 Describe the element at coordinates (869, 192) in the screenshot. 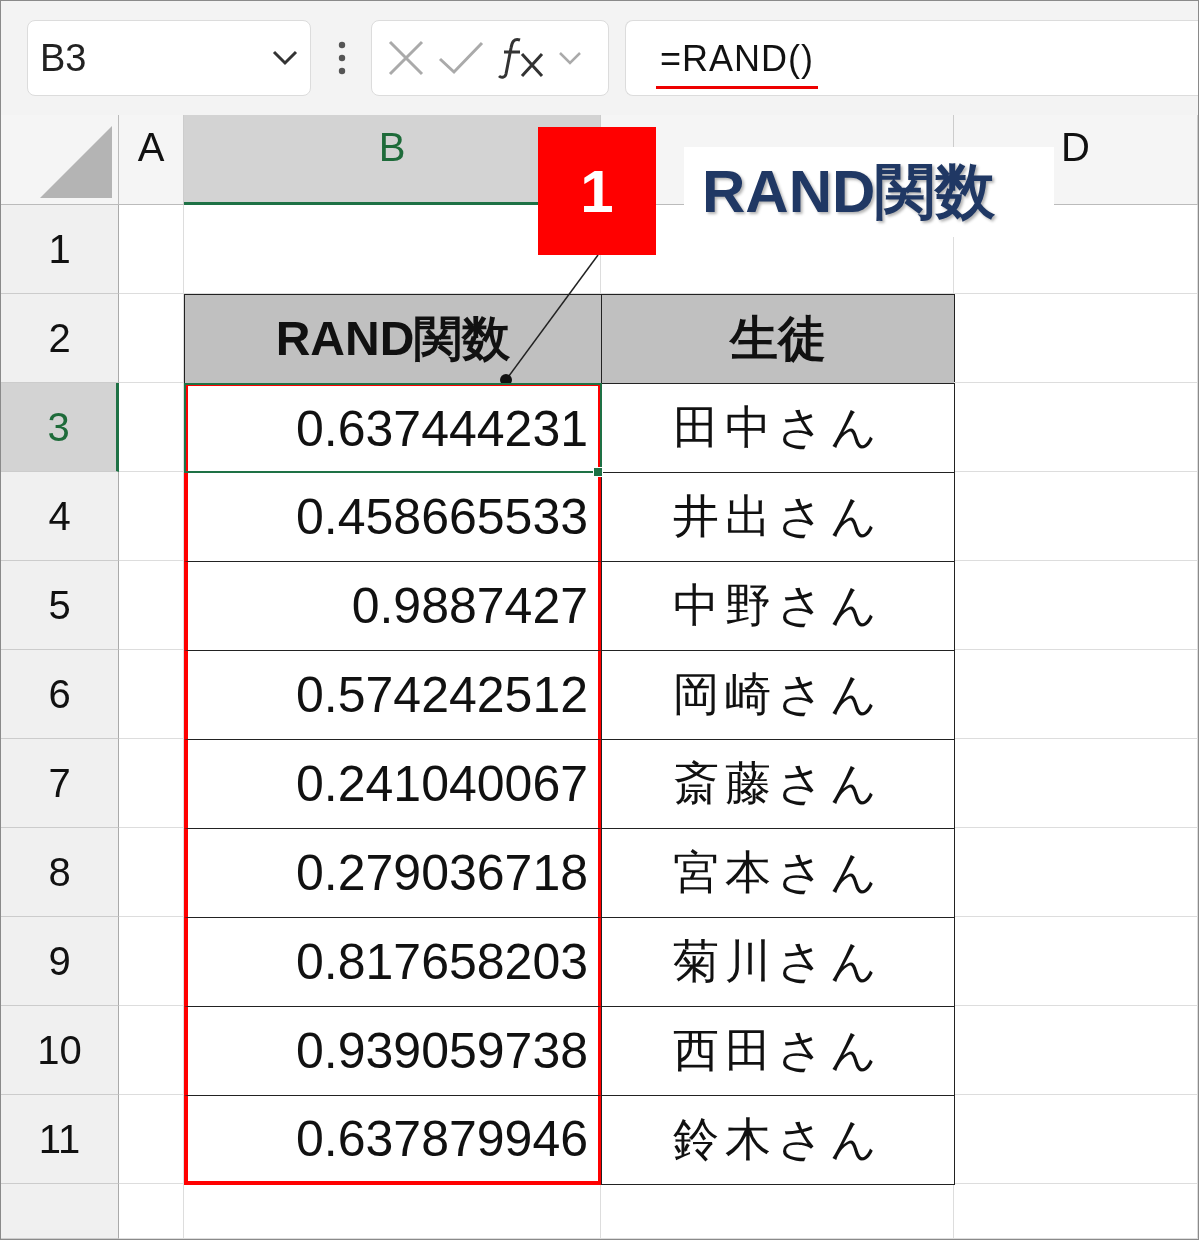

I see `callout-tooltip: RAND関数` at that location.